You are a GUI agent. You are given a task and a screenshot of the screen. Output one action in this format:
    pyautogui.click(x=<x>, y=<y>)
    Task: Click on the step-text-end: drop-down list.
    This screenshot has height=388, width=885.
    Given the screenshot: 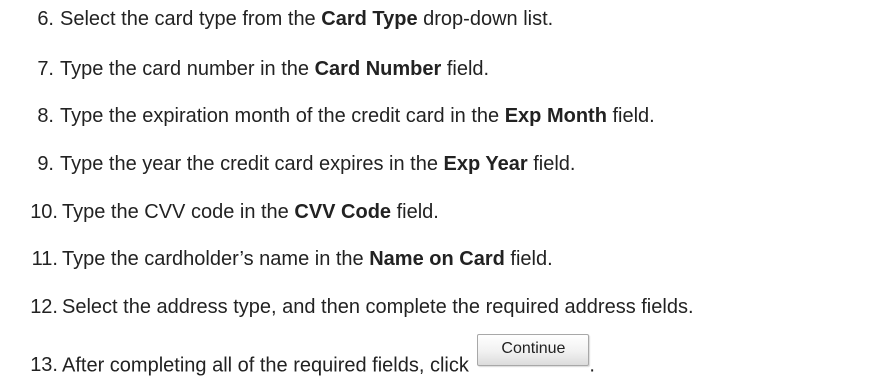 What is the action you would take?
    pyautogui.click(x=485, y=19)
    